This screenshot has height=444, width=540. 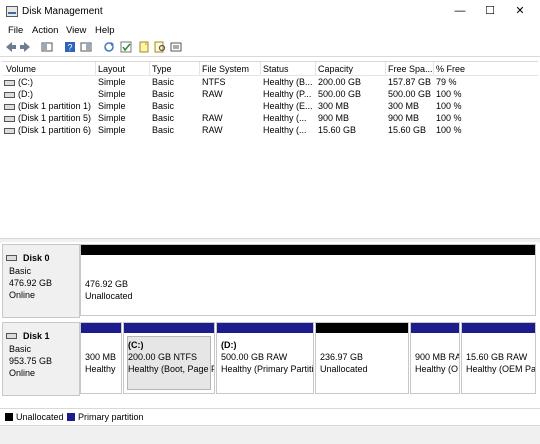 What do you see at coordinates (144, 47) in the screenshot?
I see `new-icon` at bounding box center [144, 47].